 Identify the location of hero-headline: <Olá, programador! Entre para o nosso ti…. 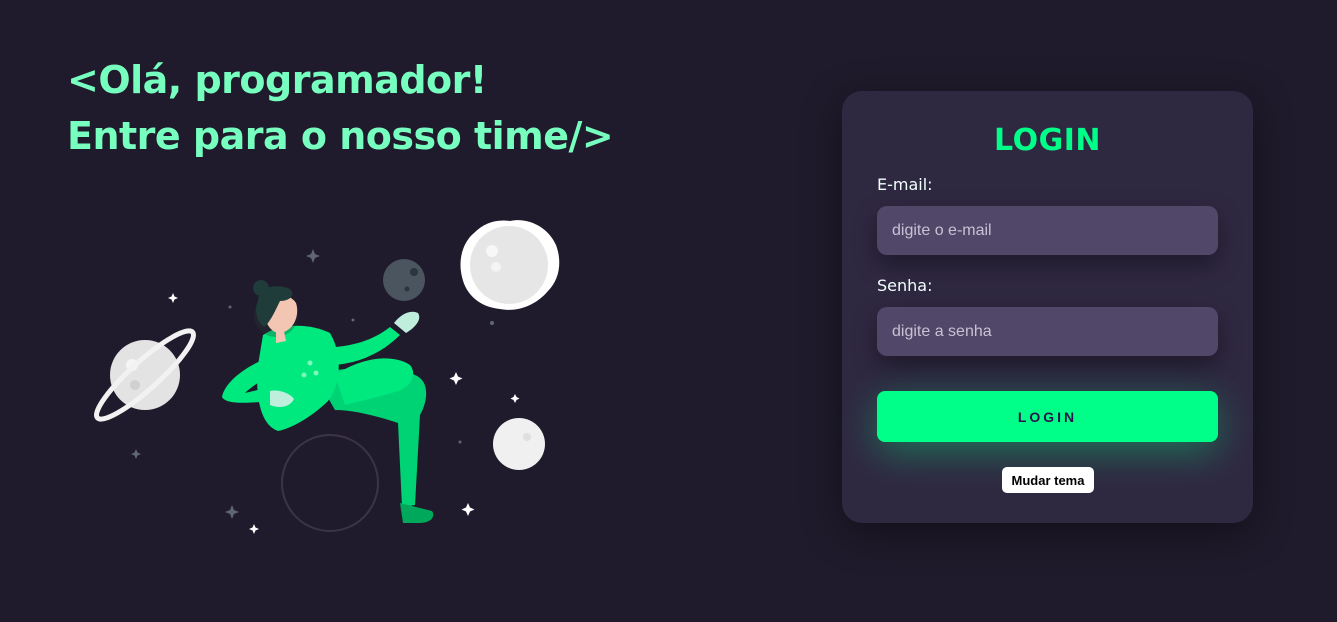
(340, 108).